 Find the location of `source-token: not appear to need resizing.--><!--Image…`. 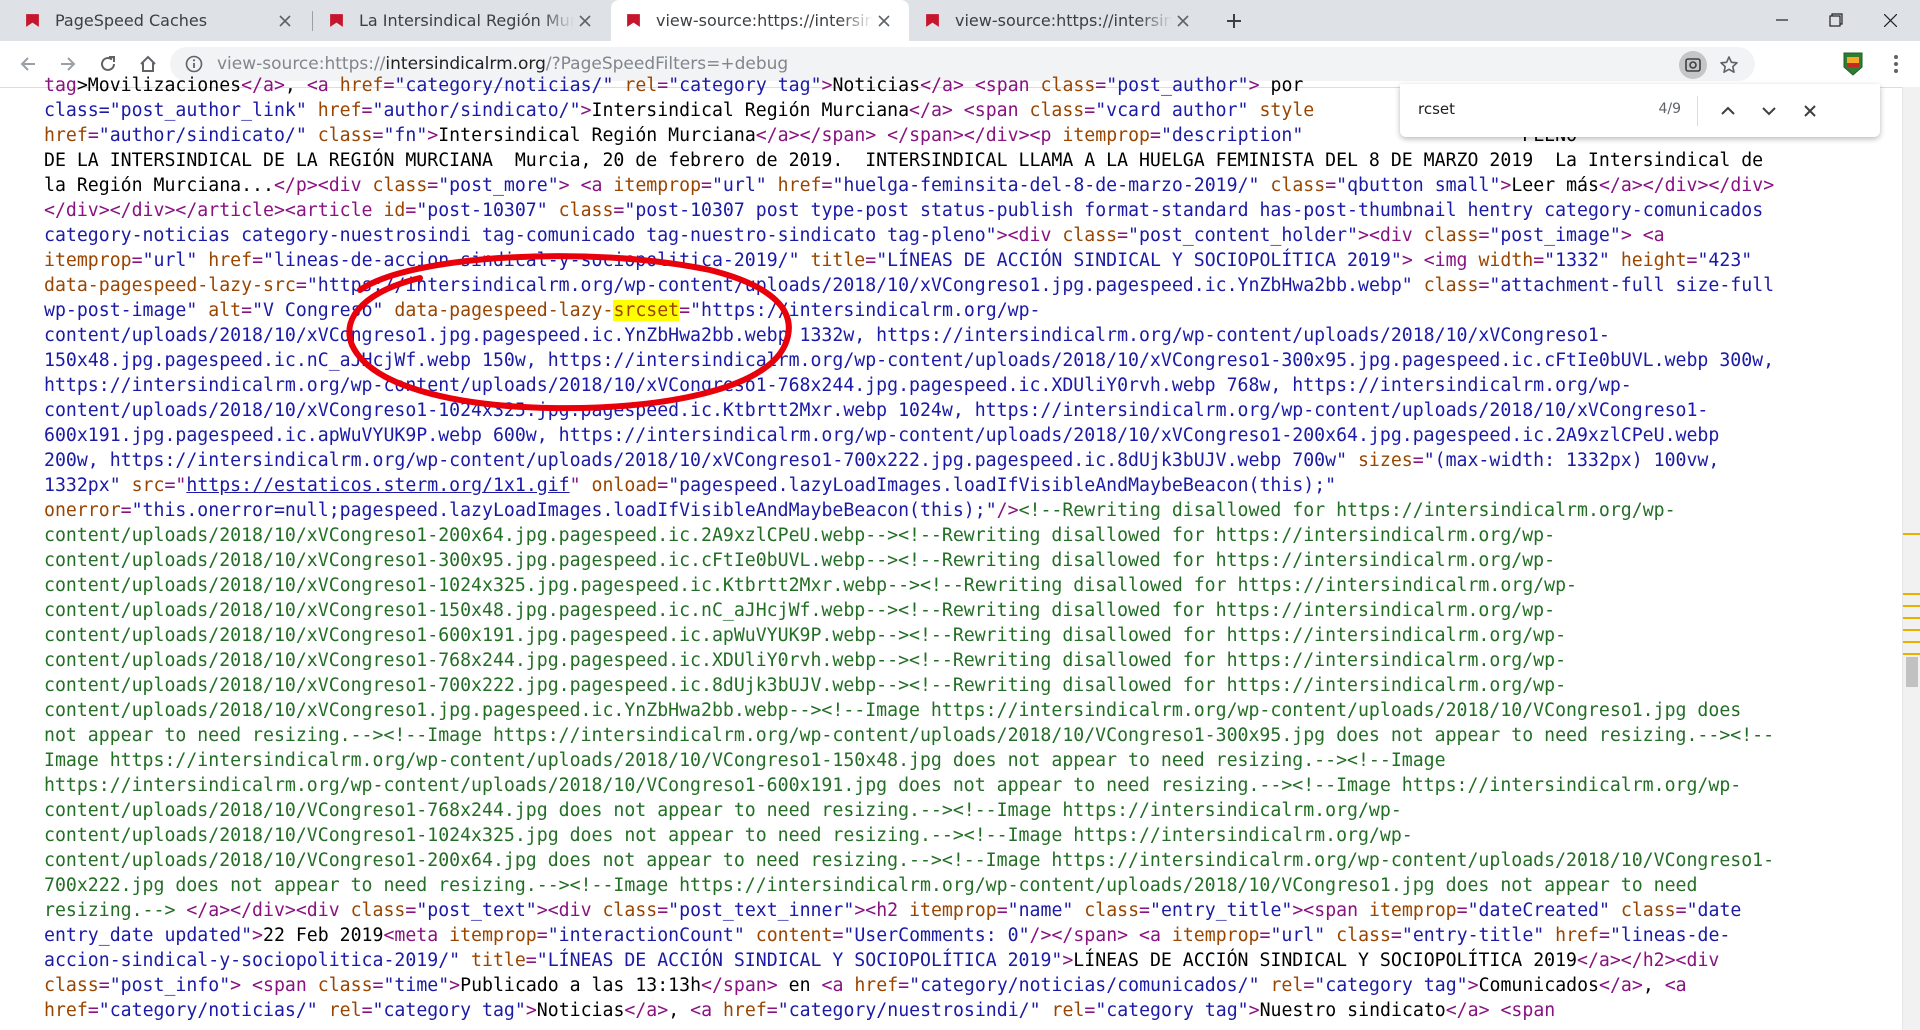

source-token: not appear to need resizing.--><!--Image… is located at coordinates (909, 735).